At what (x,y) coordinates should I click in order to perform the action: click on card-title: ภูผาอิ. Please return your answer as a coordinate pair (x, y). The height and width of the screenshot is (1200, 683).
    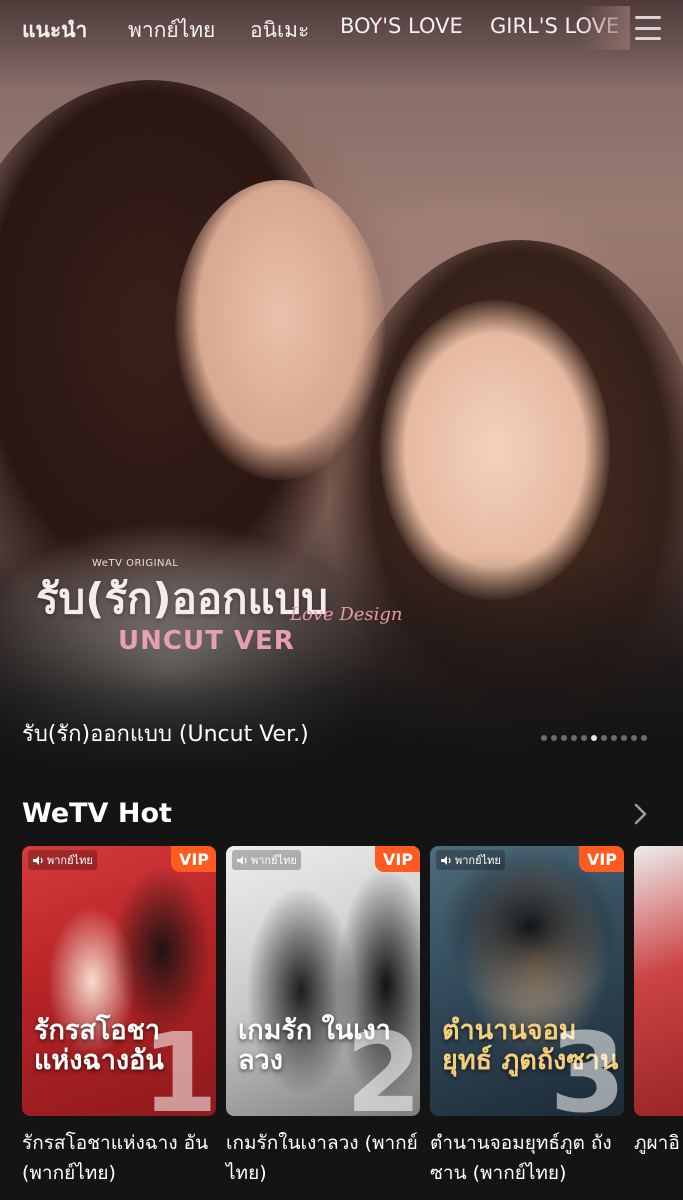
    Looking at the image, I should click on (658, 1143).